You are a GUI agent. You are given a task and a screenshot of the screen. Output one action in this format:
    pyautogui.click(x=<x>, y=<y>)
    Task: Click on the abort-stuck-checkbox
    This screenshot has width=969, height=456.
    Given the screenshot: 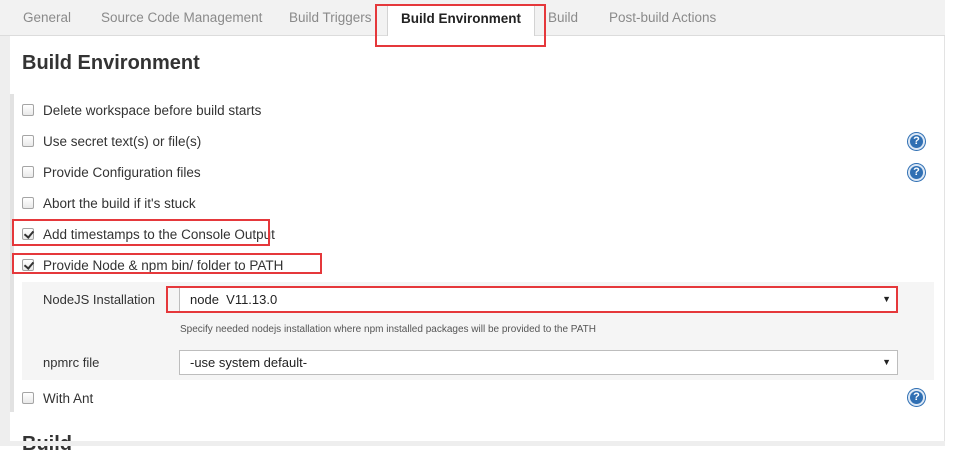 What is the action you would take?
    pyautogui.click(x=28, y=203)
    